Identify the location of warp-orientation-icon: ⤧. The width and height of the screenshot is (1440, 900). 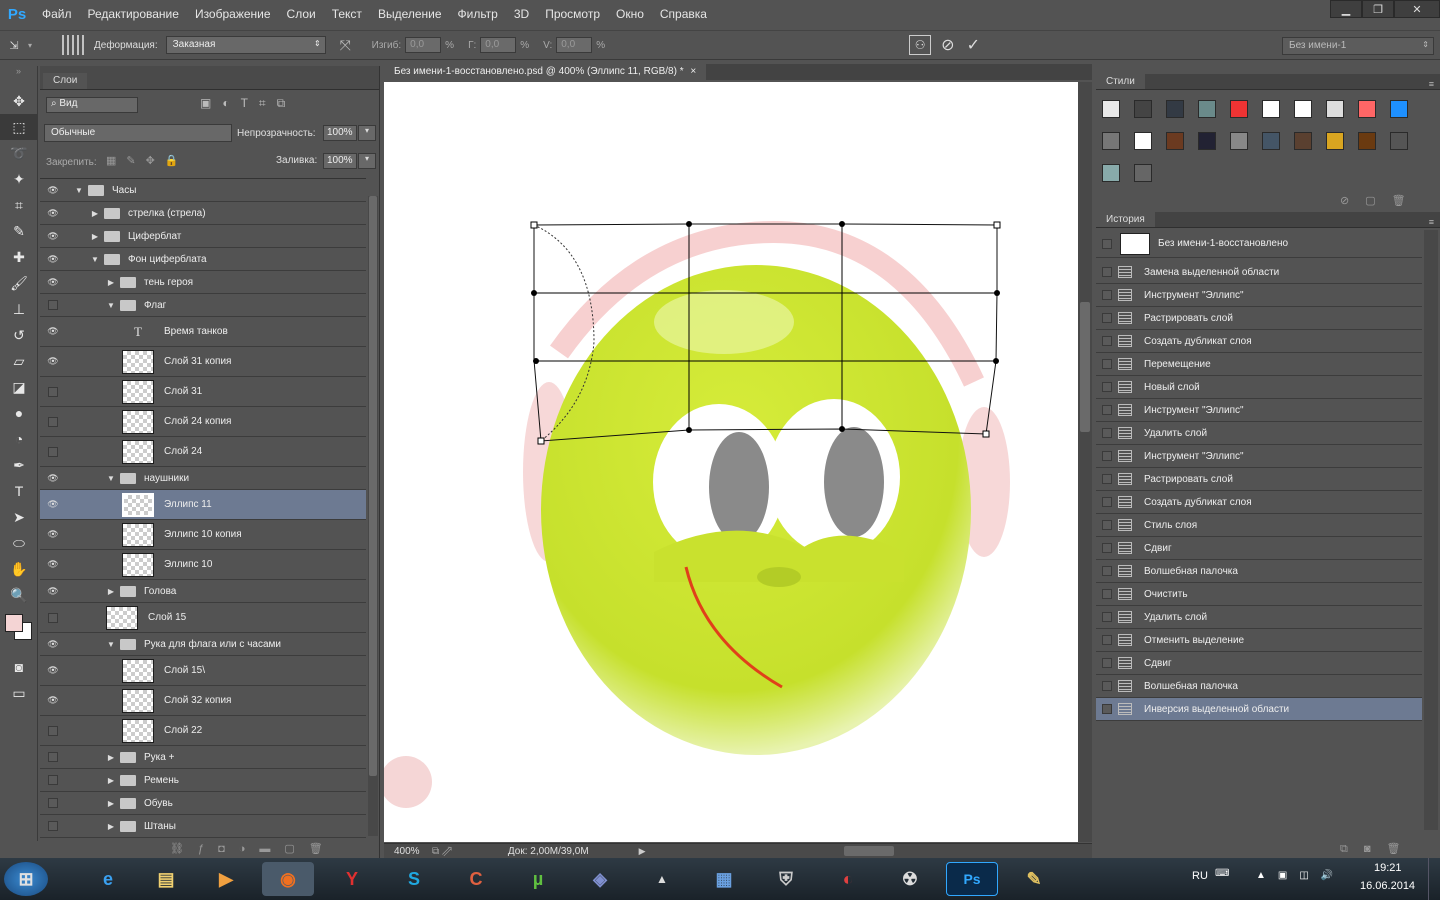
(351, 45).